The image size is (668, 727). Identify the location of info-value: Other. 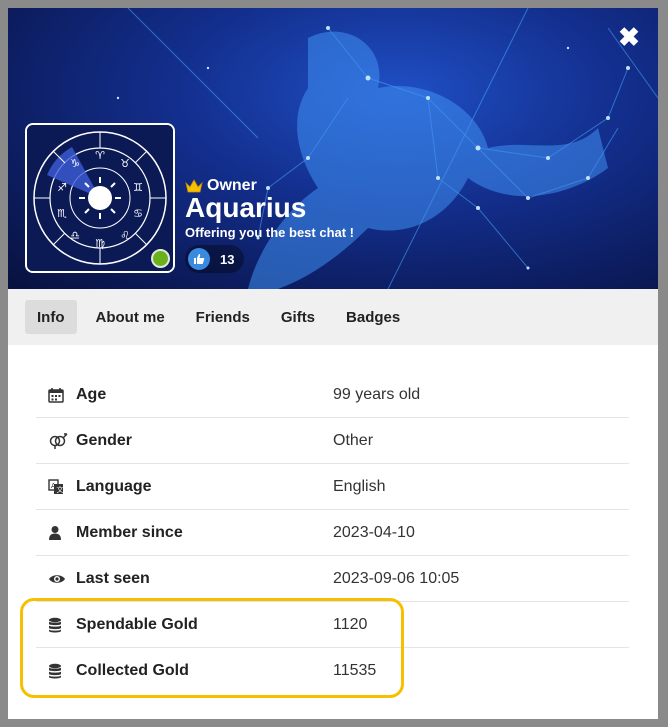
(353, 440).